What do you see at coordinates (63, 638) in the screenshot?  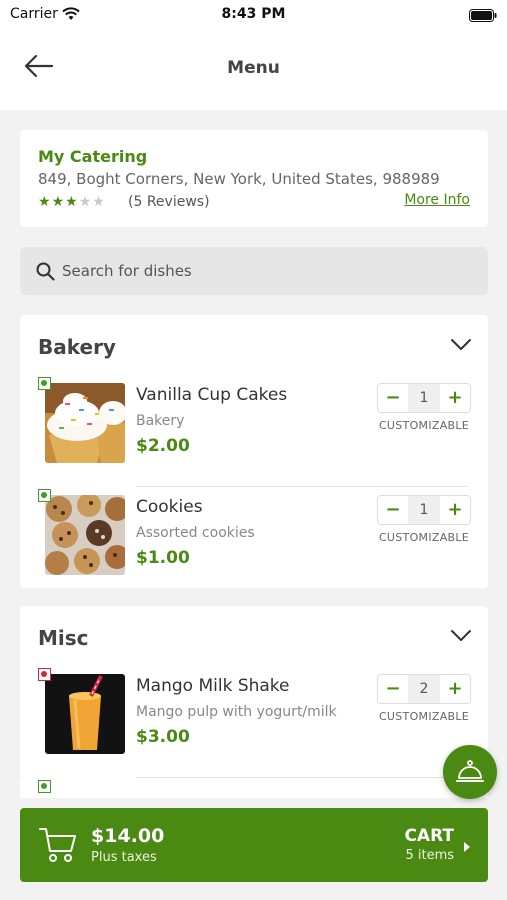 I see `section-title: Misc` at bounding box center [63, 638].